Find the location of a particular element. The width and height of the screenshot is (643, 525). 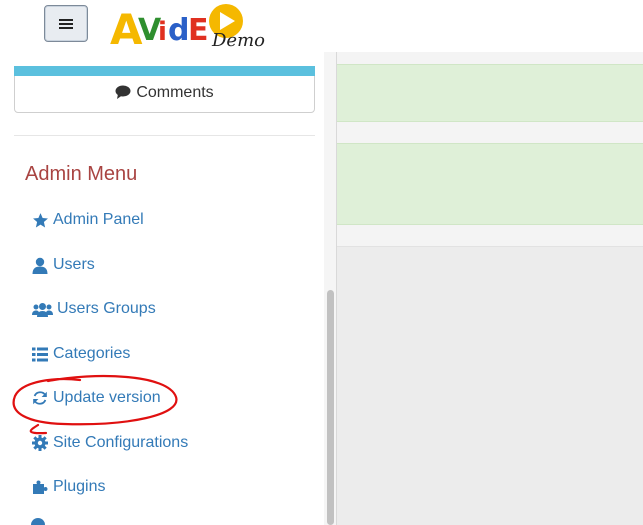

svg-text: i is located at coordinates (162, 32).